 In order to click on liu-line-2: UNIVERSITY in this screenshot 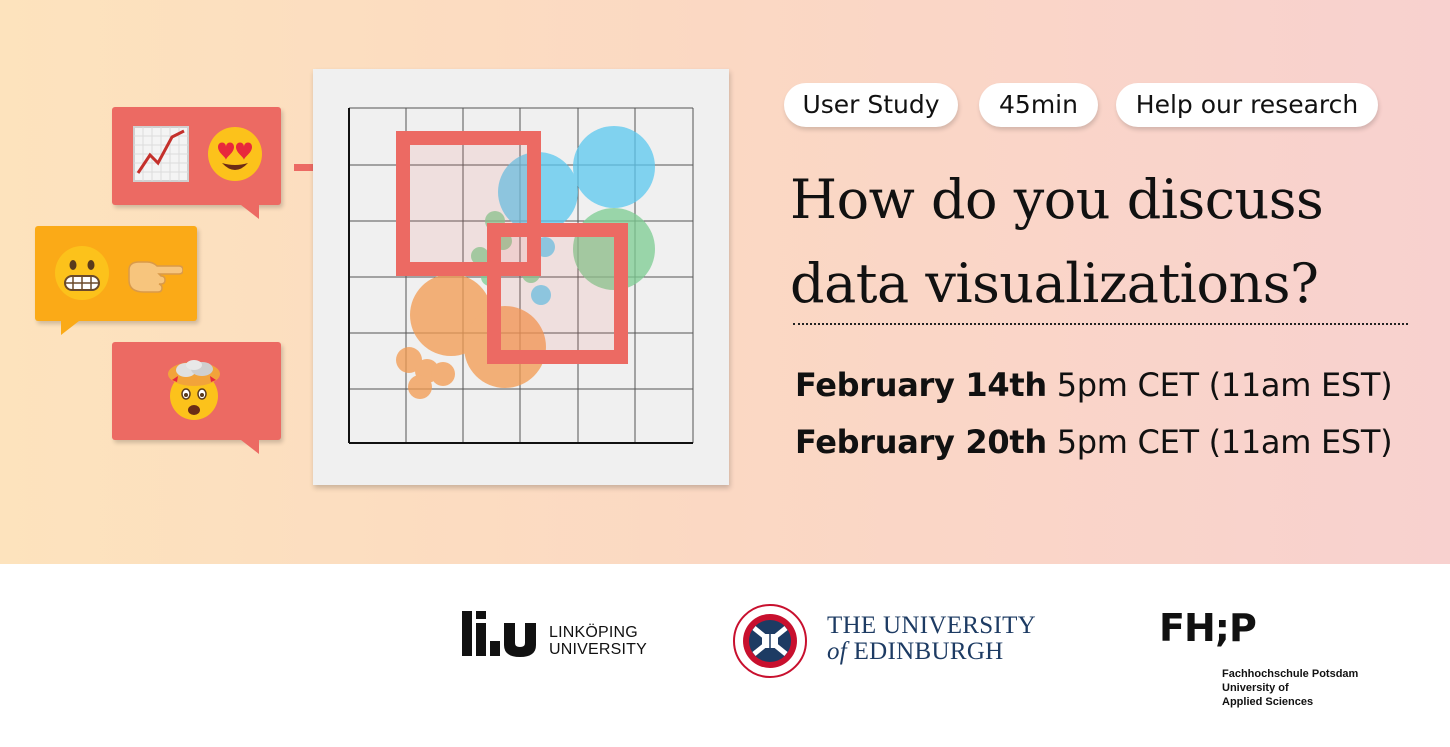, I will do `click(598, 649)`.